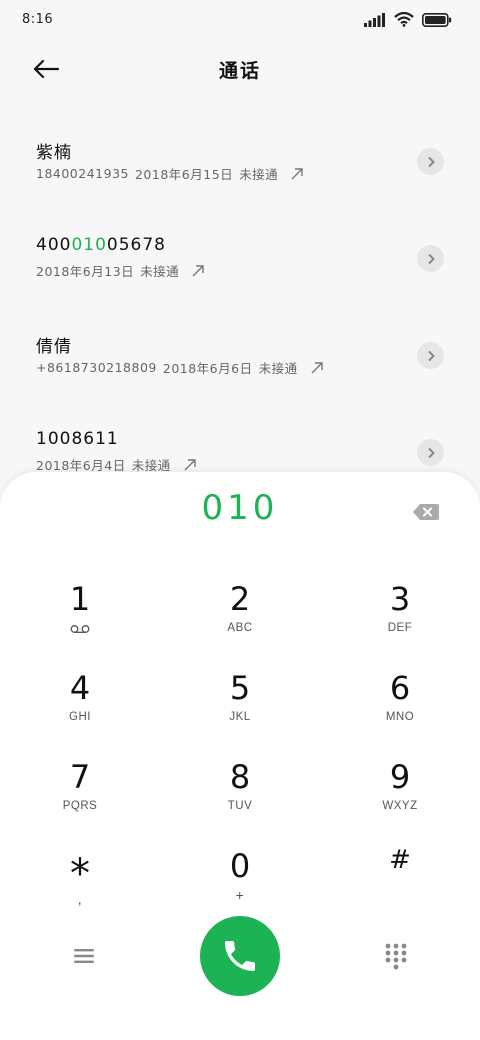 Image resolution: width=480 pixels, height=1040 pixels. What do you see at coordinates (240, 777) in the screenshot?
I see `key-digit: 8` at bounding box center [240, 777].